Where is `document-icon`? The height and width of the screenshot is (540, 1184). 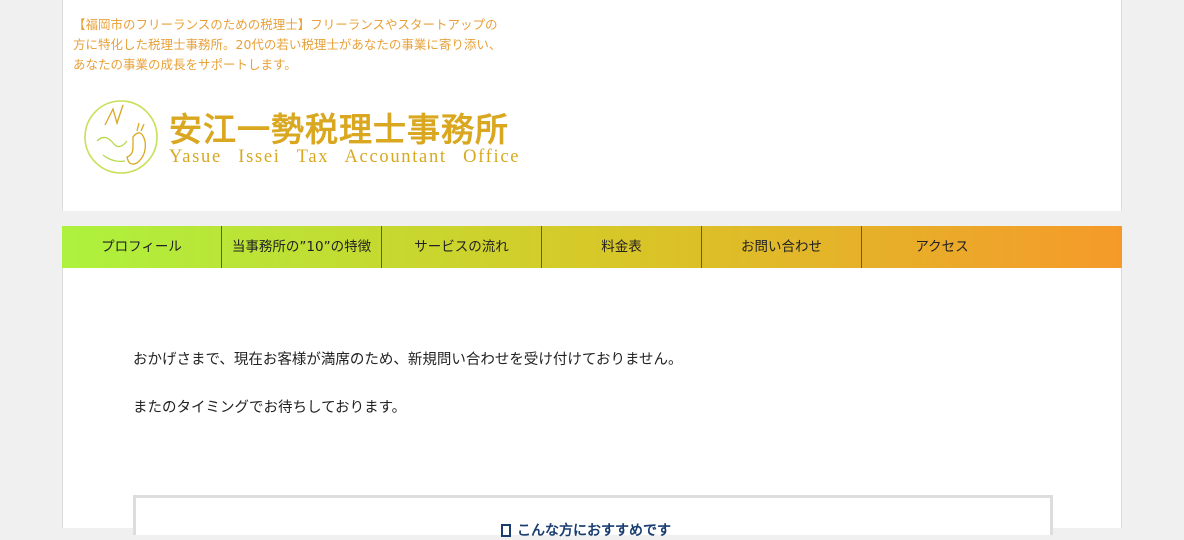
document-icon is located at coordinates (506, 530).